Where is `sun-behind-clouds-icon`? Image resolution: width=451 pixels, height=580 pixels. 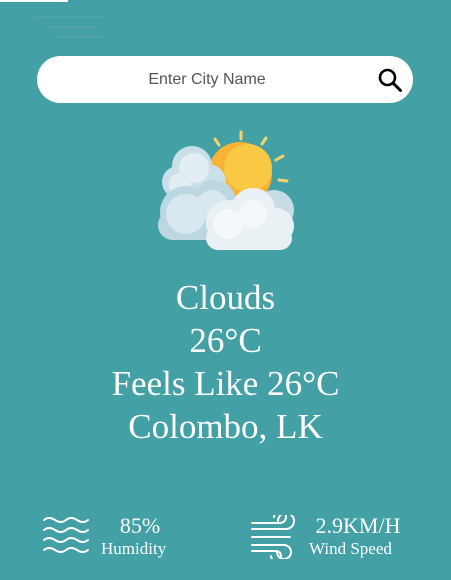
sun-behind-clouds-icon is located at coordinates (226, 190).